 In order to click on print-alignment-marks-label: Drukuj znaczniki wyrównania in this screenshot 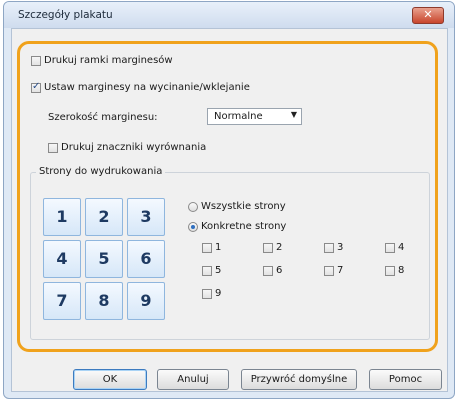, I will do `click(134, 147)`.